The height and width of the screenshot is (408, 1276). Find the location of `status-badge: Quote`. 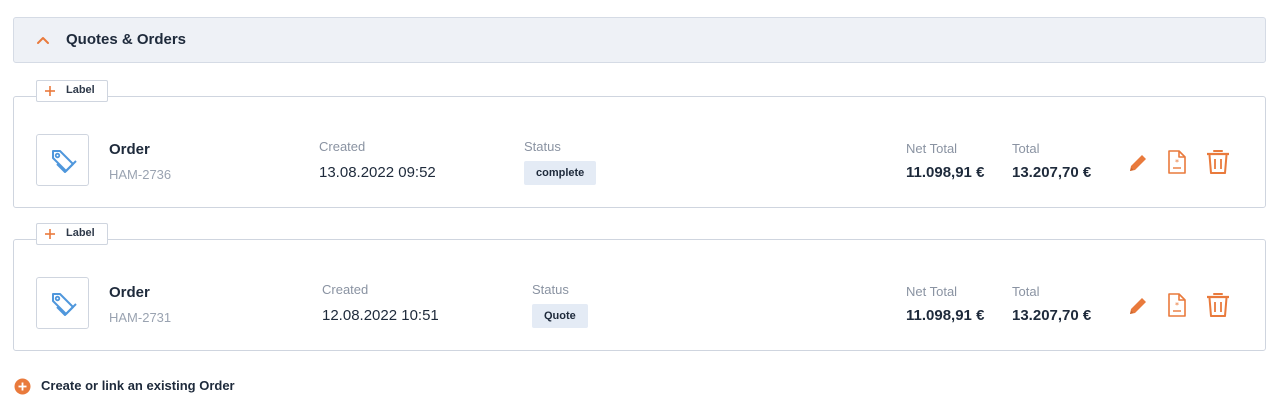

status-badge: Quote is located at coordinates (560, 316).